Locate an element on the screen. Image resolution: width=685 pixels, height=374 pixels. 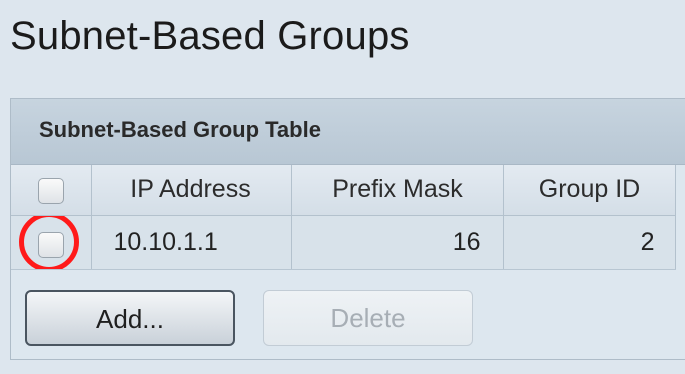
cell-group-id: 2 is located at coordinates (589, 242).